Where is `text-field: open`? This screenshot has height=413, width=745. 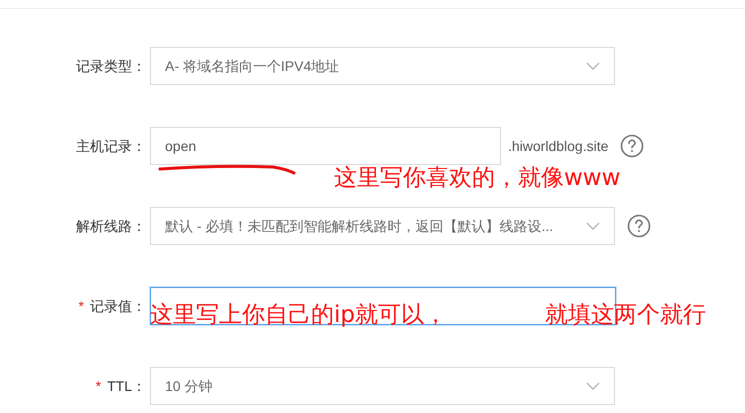
text-field: open is located at coordinates (325, 146).